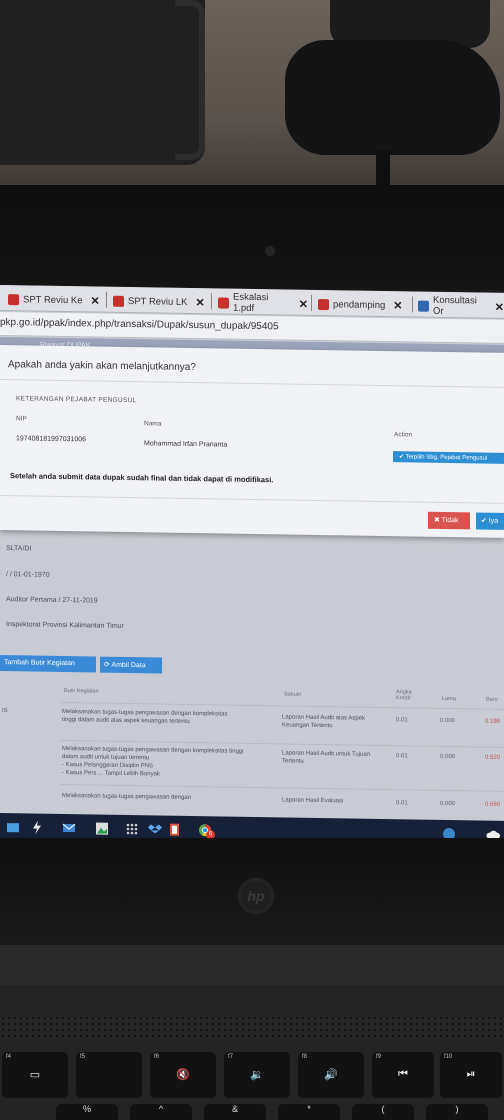 The height and width of the screenshot is (1120, 504). What do you see at coordinates (448, 721) in the screenshot?
I see `row-1-lama: 0.000` at bounding box center [448, 721].